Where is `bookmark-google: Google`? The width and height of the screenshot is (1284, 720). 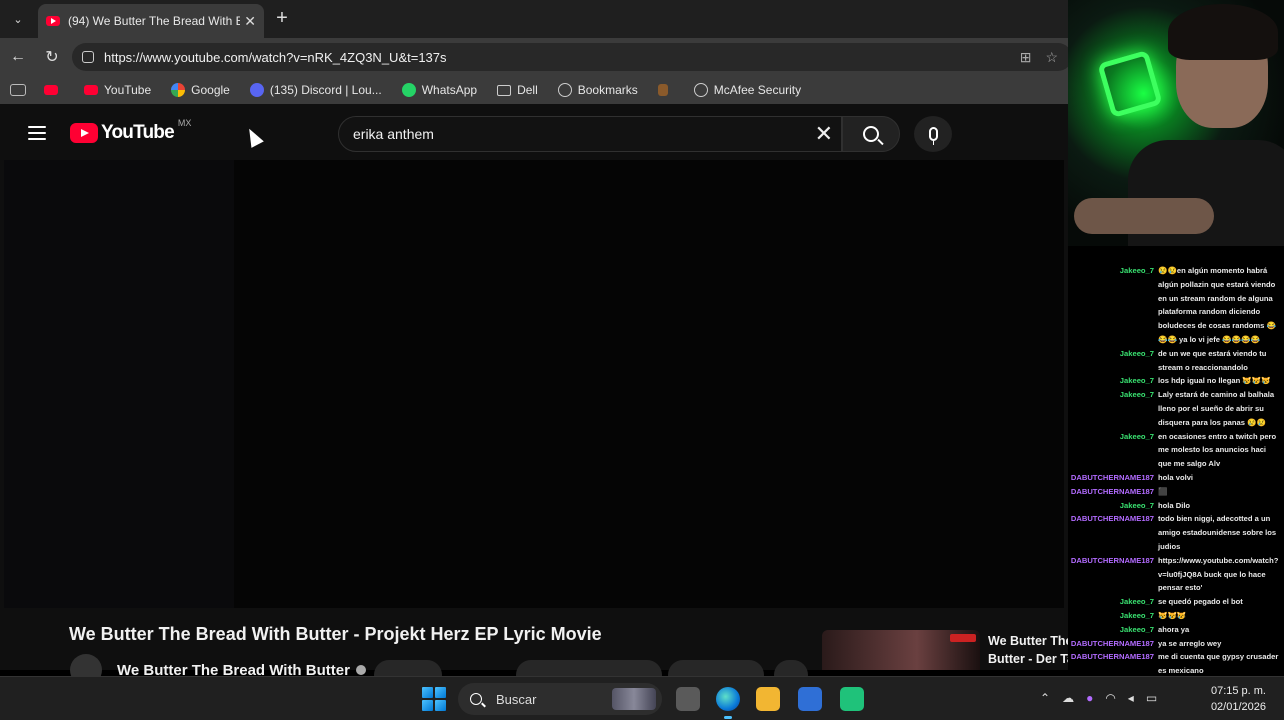
bookmark-google: Google is located at coordinates (200, 90).